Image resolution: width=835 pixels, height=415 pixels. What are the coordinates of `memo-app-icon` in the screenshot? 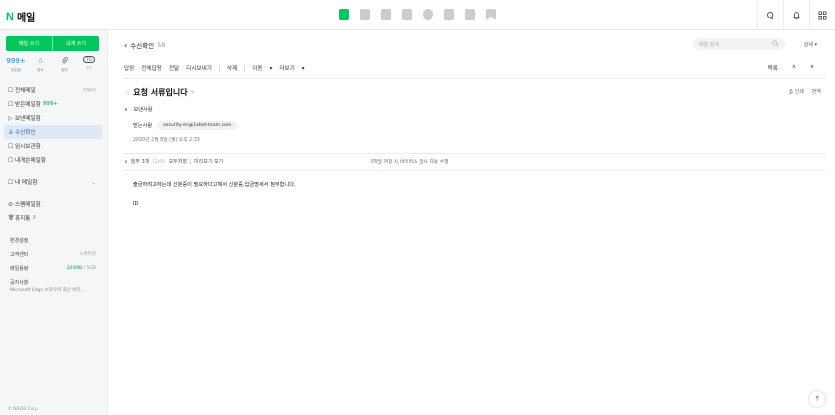 It's located at (407, 14).